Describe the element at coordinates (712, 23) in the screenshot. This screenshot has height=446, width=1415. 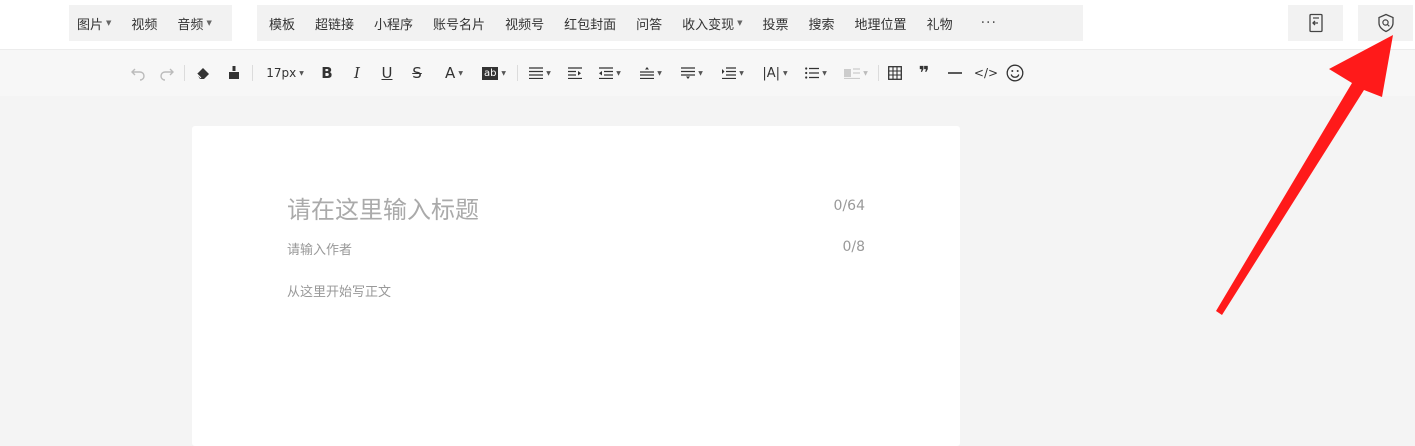
I see `menu-item-monetization: 收入变现 ▼` at that location.